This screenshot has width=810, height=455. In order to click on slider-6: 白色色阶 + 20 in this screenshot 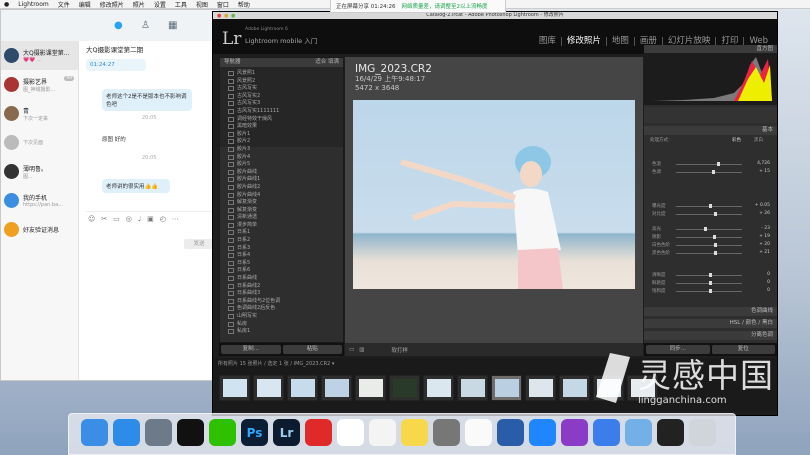, I will do `click(711, 245)`.